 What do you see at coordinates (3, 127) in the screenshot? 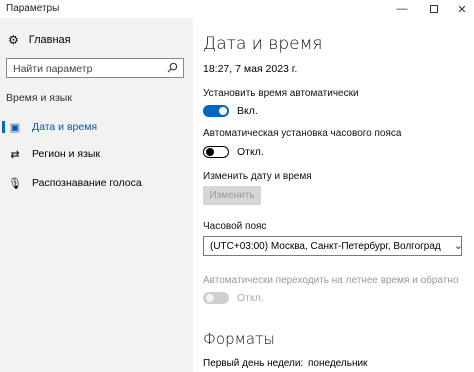
I see `active-indicator` at bounding box center [3, 127].